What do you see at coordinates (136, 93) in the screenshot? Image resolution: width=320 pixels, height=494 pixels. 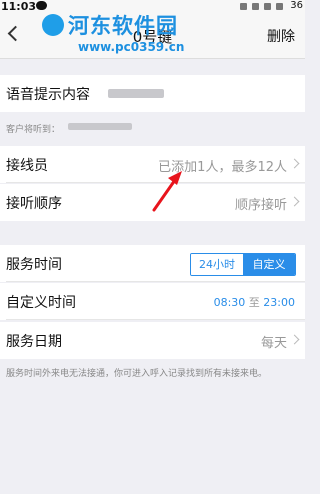 I see `voice-prompt-redacted` at bounding box center [136, 93].